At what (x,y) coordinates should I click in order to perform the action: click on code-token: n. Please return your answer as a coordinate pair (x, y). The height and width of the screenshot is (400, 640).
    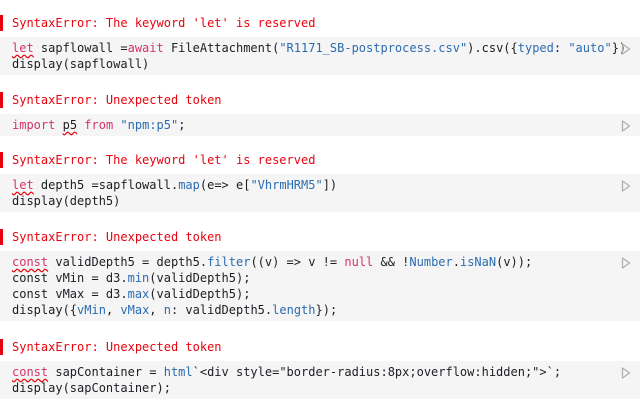
    Looking at the image, I should click on (167, 310).